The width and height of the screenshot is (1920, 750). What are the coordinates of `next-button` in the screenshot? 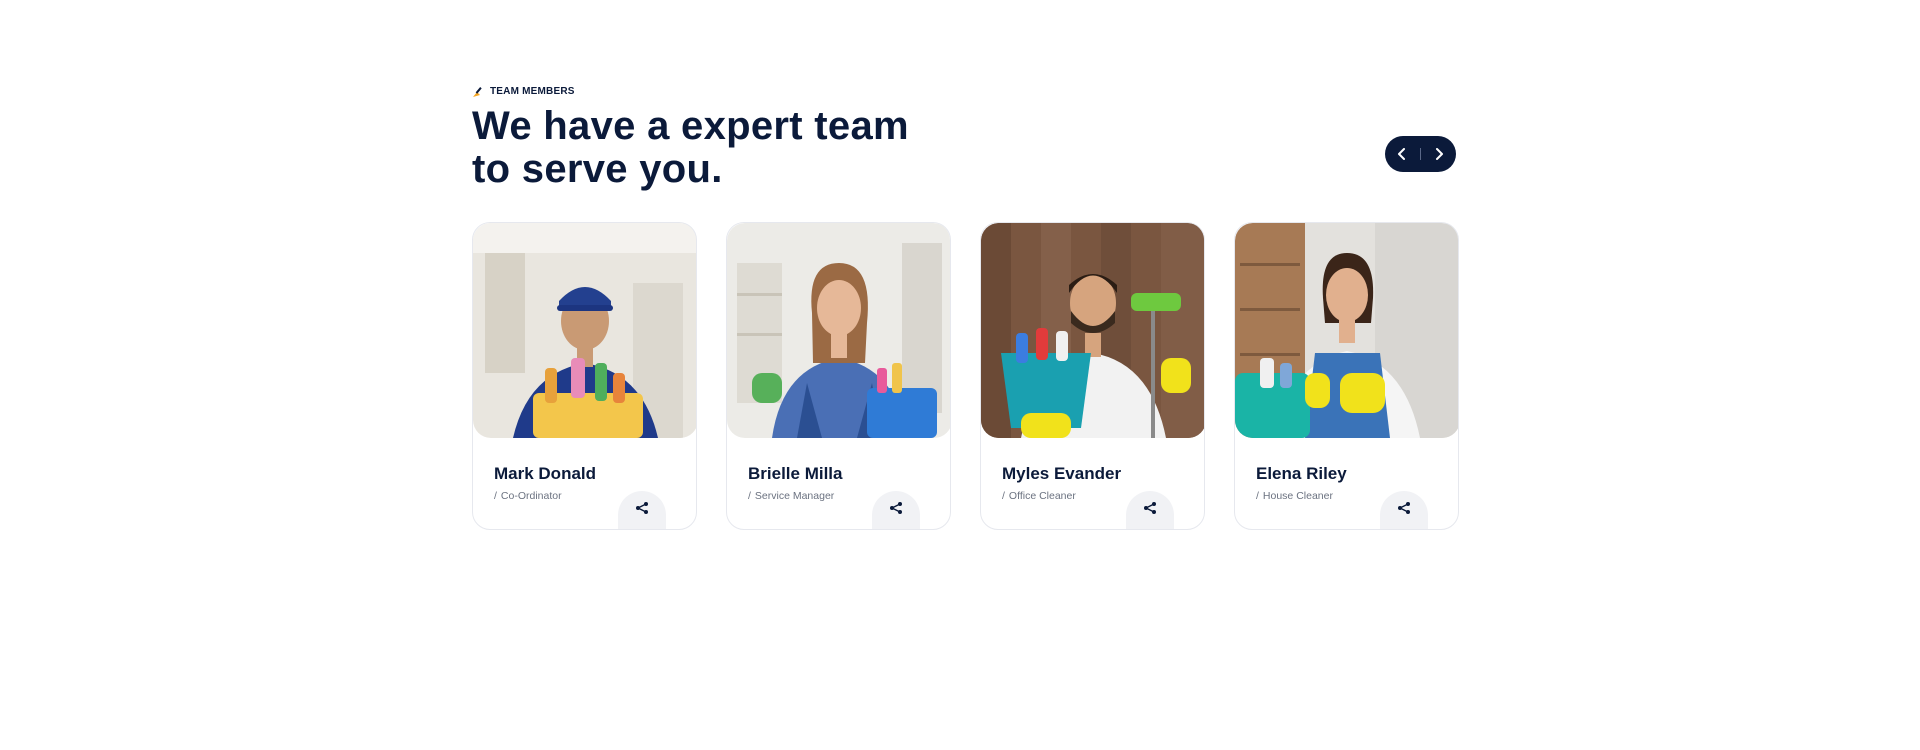 It's located at (1439, 154).